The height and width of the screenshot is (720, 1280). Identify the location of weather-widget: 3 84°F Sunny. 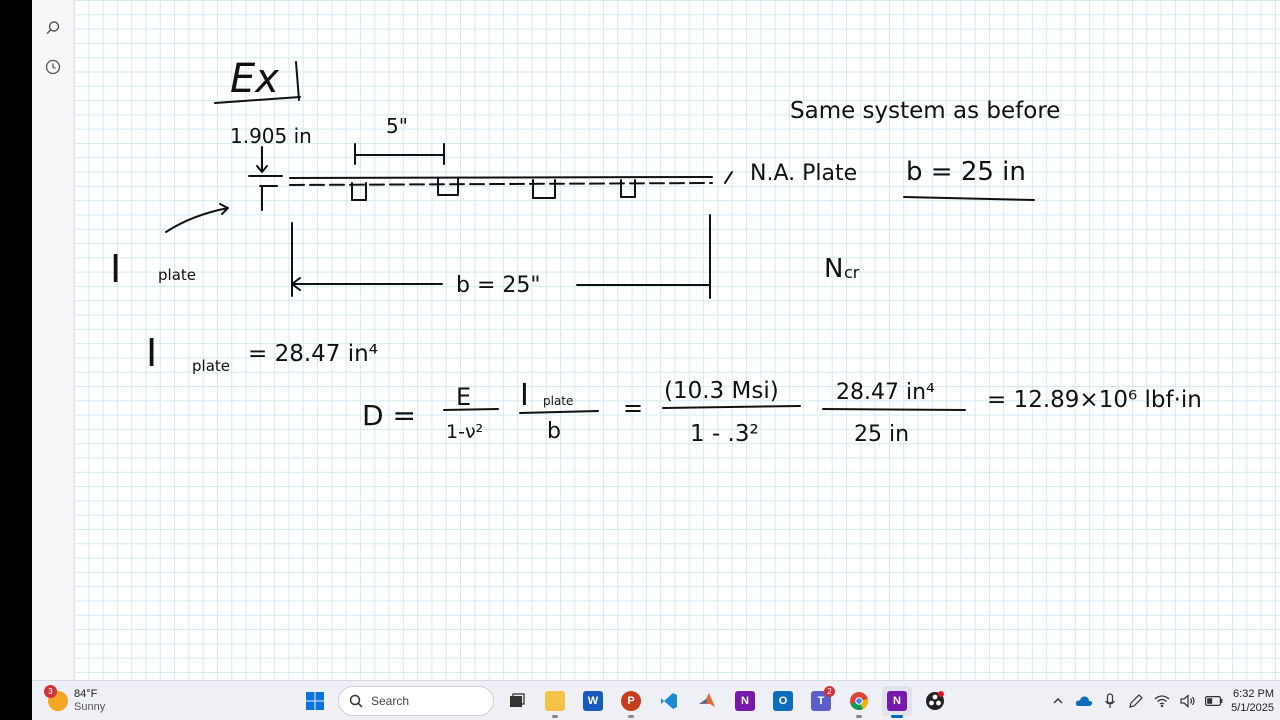
(75, 701).